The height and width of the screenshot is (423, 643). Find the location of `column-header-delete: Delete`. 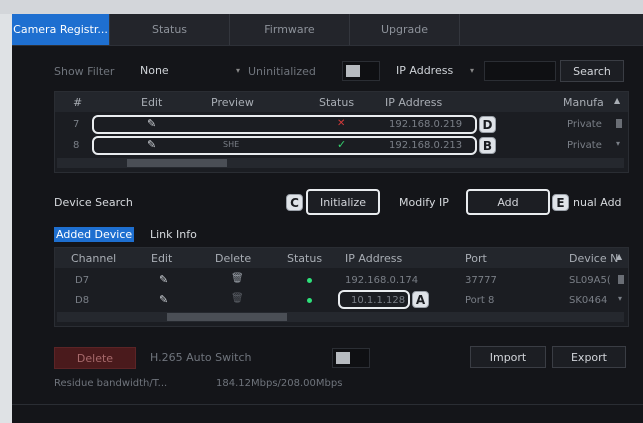

column-header-delete: Delete is located at coordinates (233, 258).